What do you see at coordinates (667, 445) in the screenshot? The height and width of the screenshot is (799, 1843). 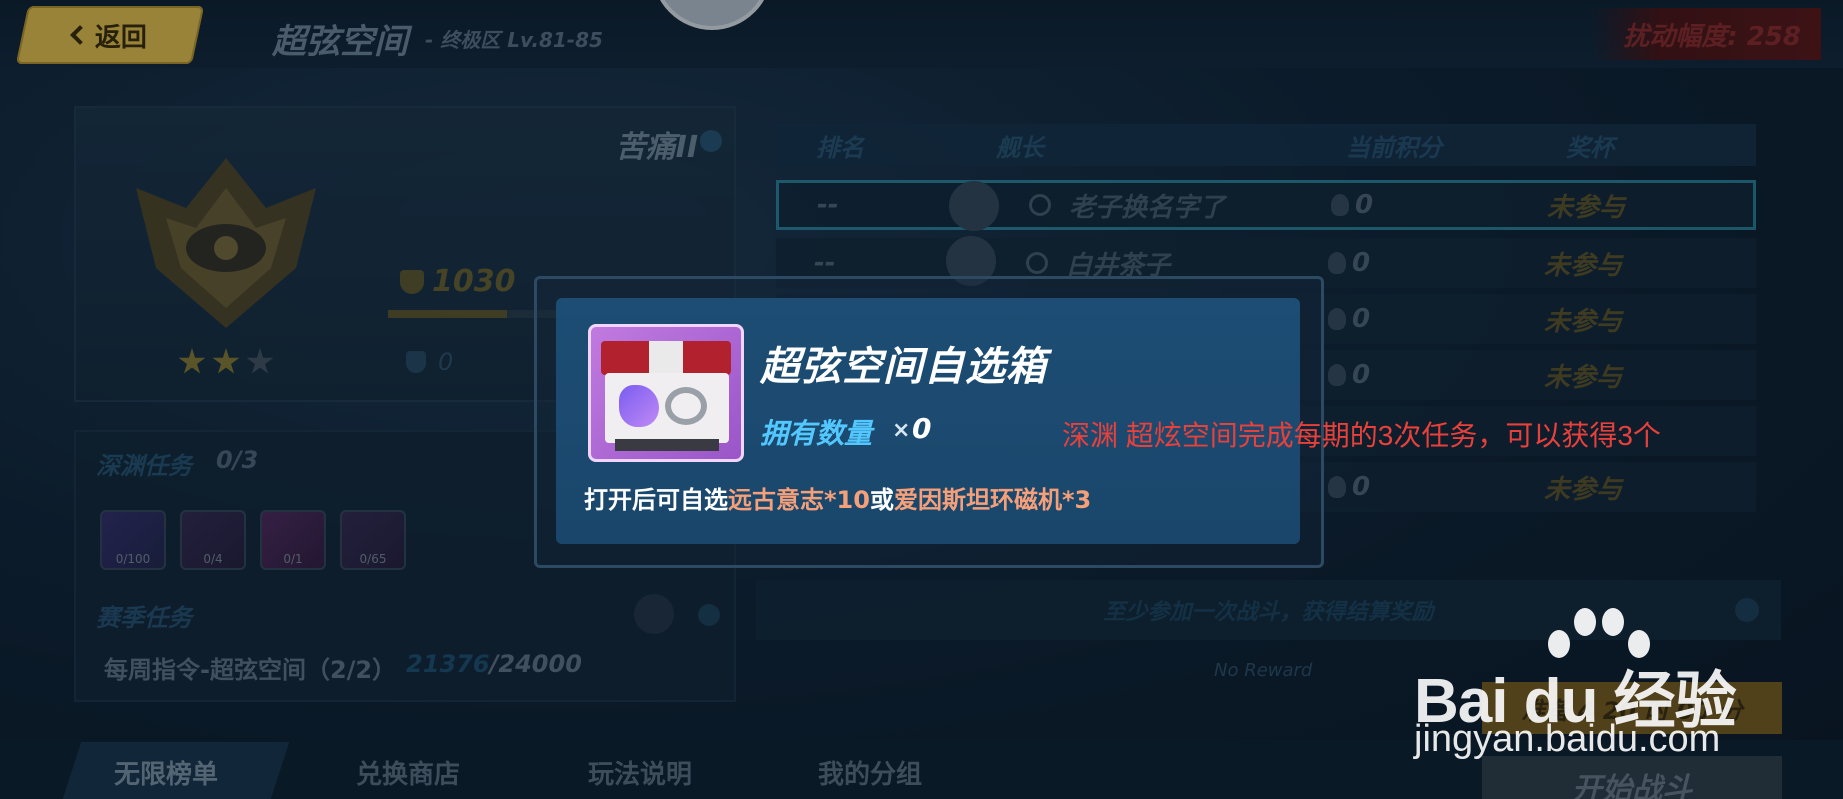 I see `box-base` at bounding box center [667, 445].